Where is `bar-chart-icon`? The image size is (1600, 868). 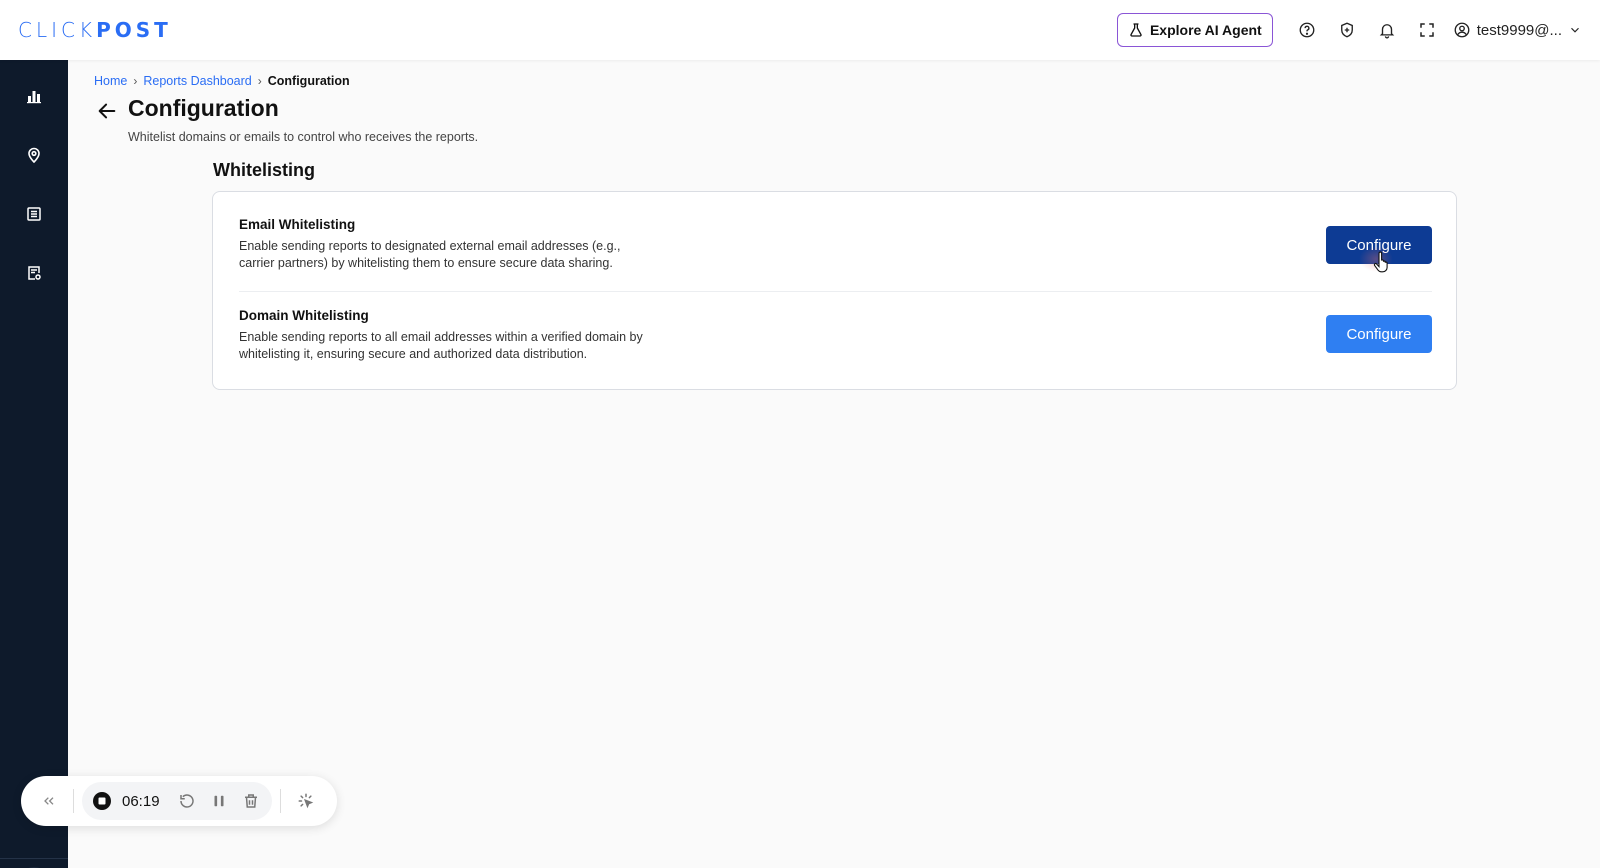 bar-chart-icon is located at coordinates (34, 97).